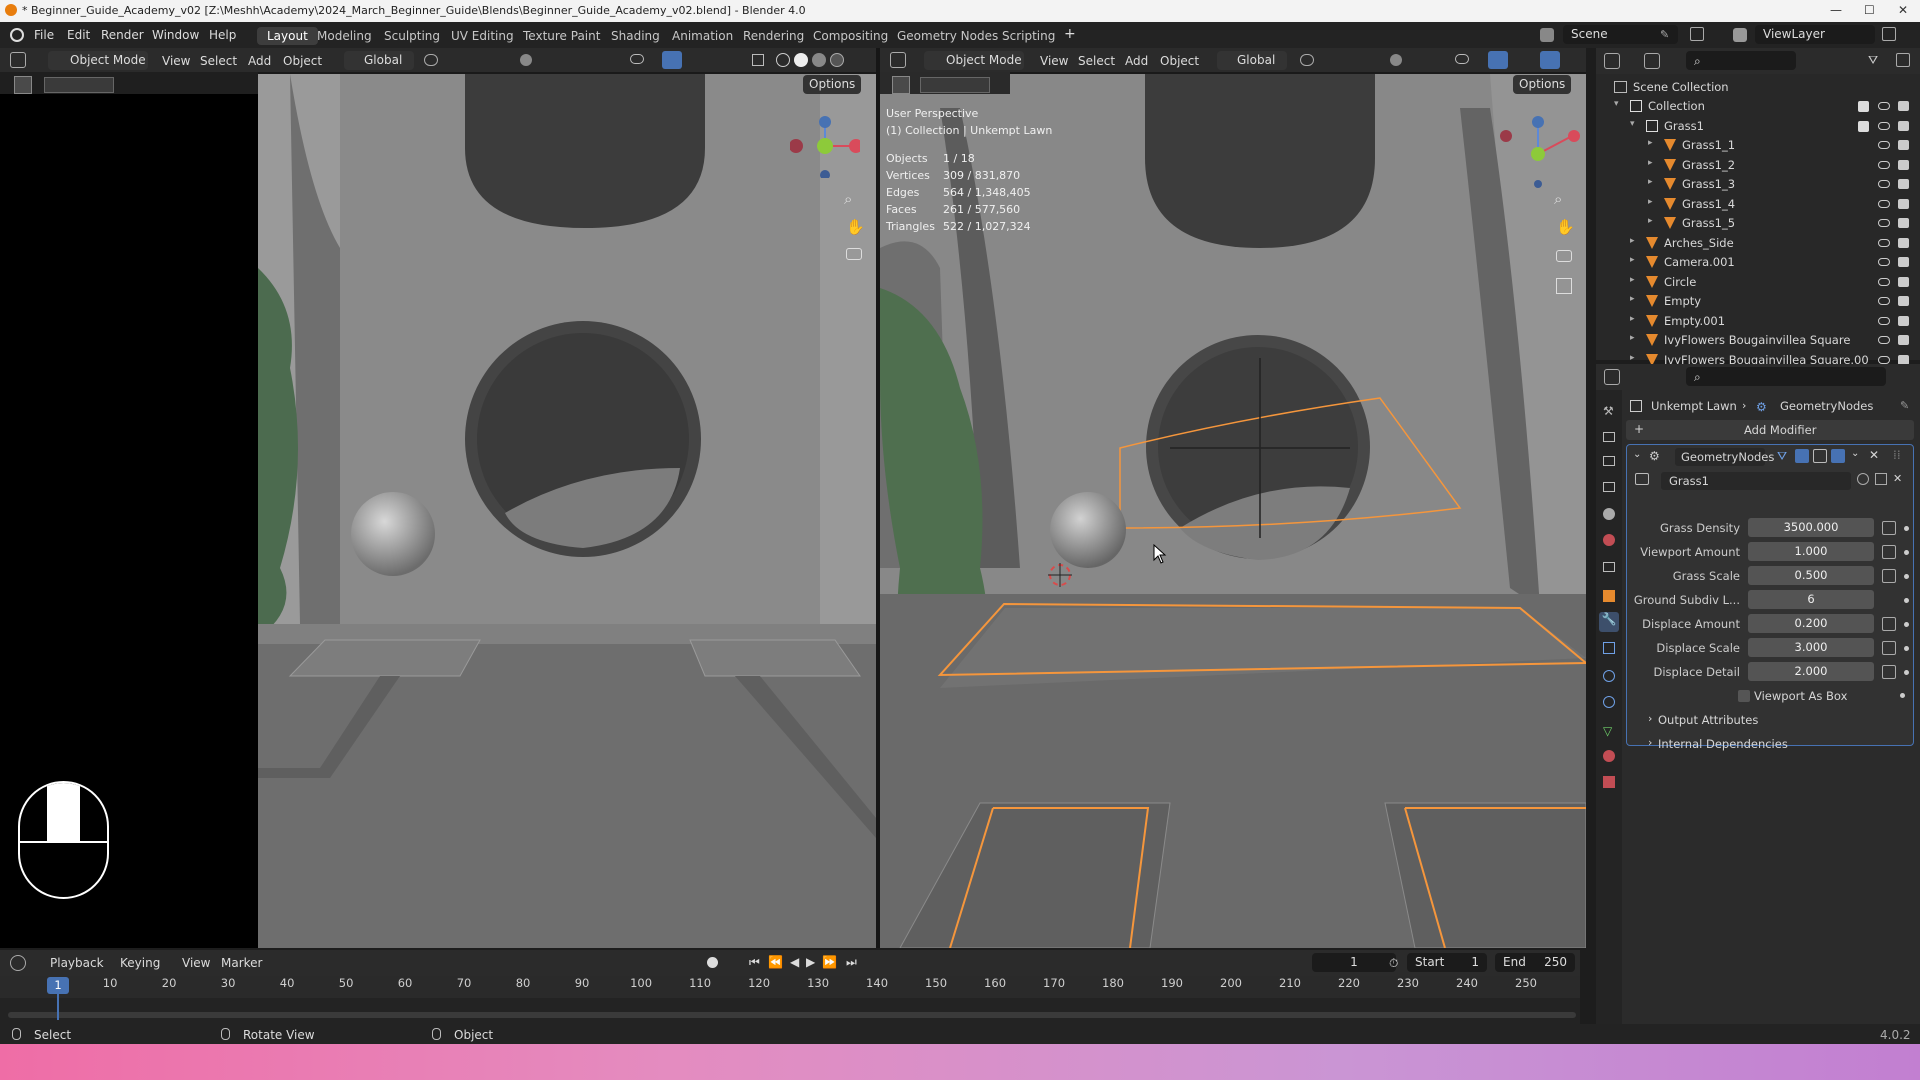 Image resolution: width=1920 pixels, height=1080 pixels. What do you see at coordinates (1811, 647) in the screenshot?
I see `input-value-field: 3.000` at bounding box center [1811, 647].